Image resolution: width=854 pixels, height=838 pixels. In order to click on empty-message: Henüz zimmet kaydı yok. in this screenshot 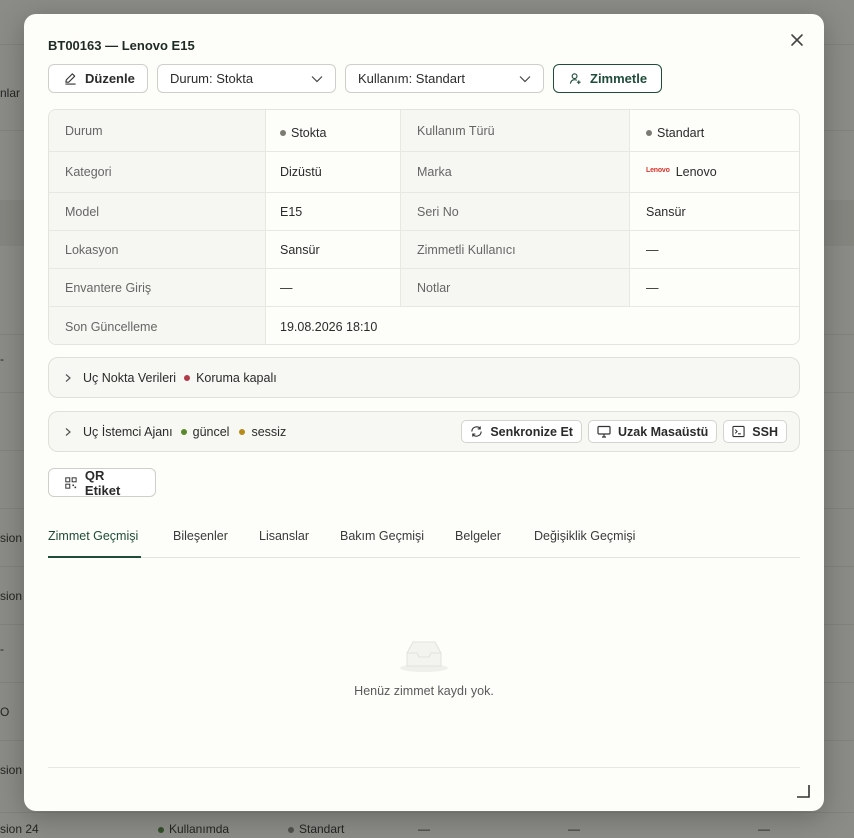, I will do `click(424, 691)`.